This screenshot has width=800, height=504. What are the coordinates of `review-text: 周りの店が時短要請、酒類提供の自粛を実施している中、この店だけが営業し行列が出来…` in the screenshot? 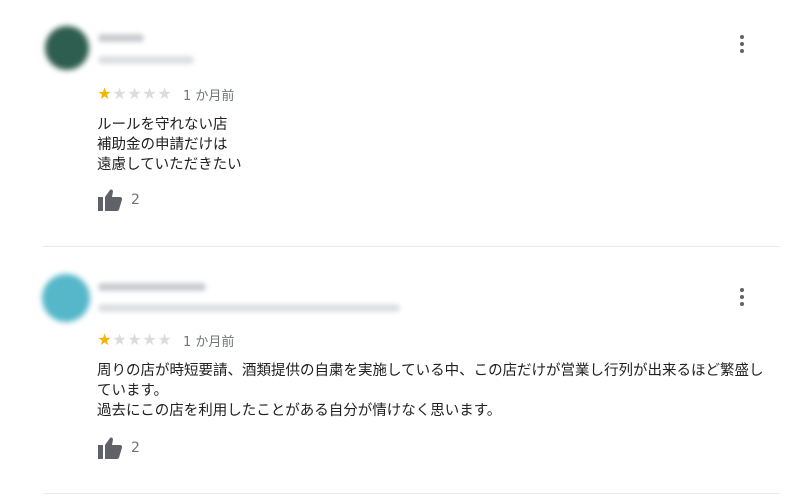 It's located at (430, 391).